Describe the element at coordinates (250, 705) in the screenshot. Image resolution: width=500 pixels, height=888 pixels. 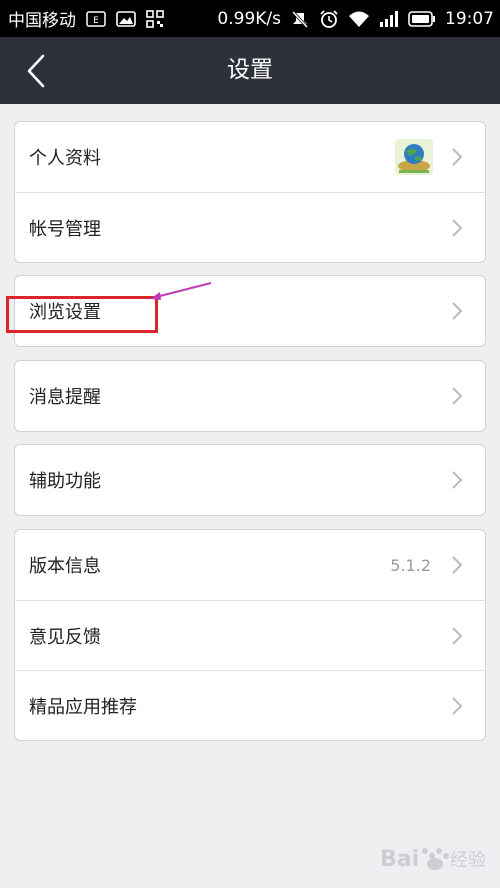
I see `row-recommended-apps: 精品应用推荐` at that location.